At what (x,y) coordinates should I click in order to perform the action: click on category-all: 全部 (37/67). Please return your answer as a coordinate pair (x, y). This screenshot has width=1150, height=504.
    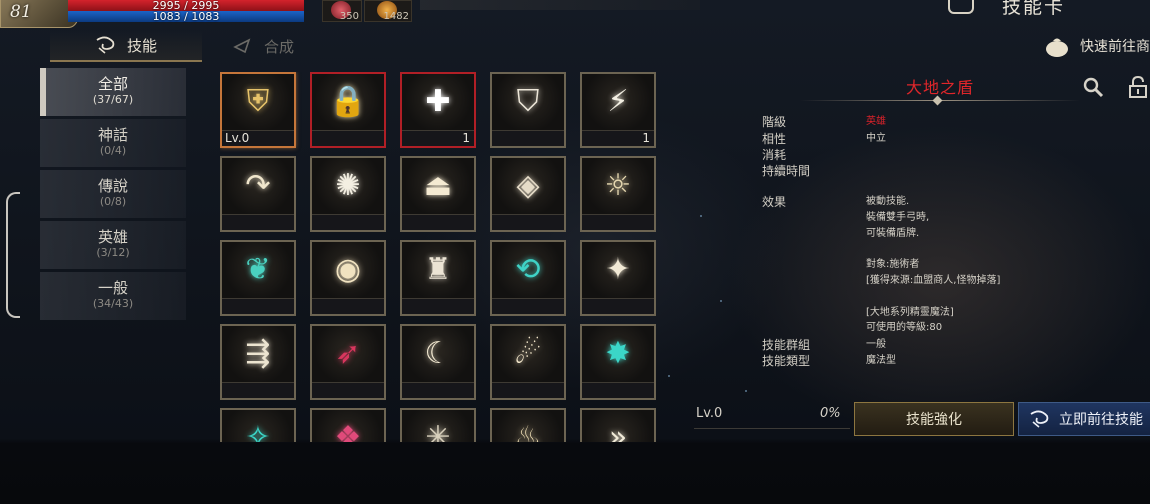
    Looking at the image, I should click on (113, 92).